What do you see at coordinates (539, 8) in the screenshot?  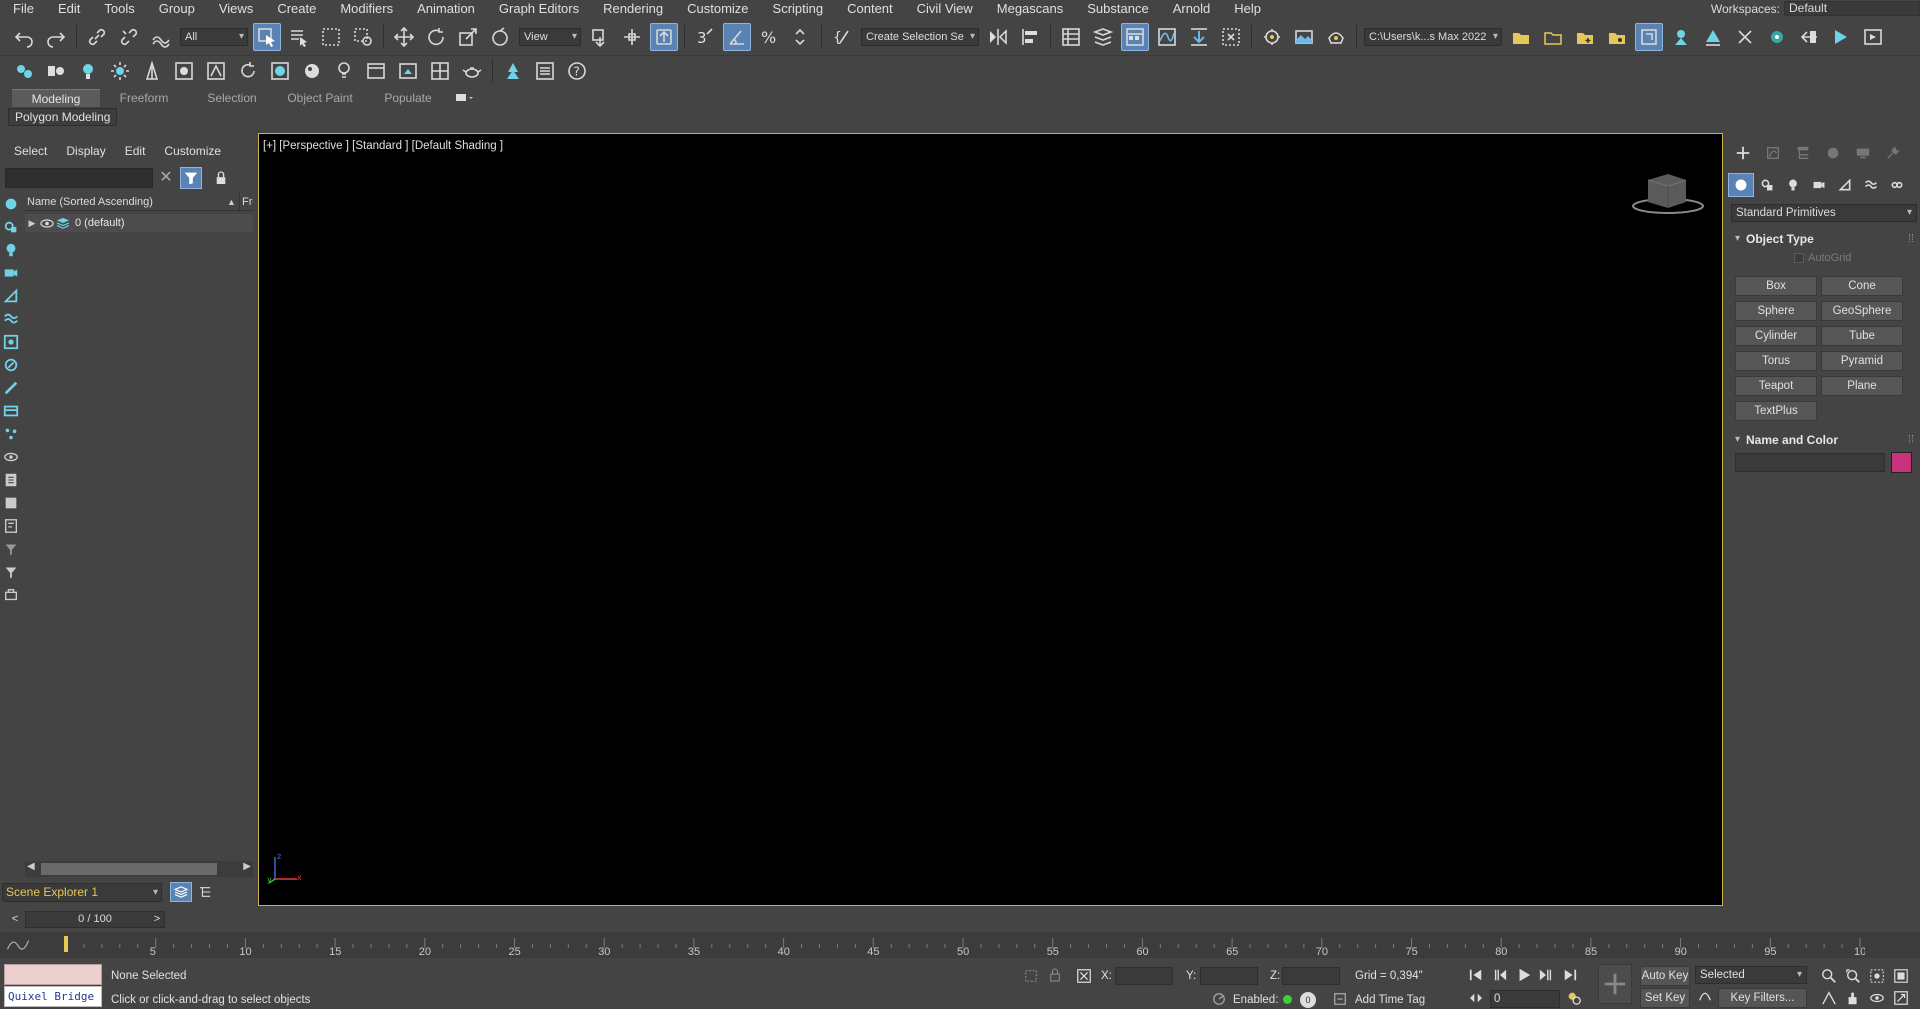 I see `menu-graph-editors: Graph Editors` at bounding box center [539, 8].